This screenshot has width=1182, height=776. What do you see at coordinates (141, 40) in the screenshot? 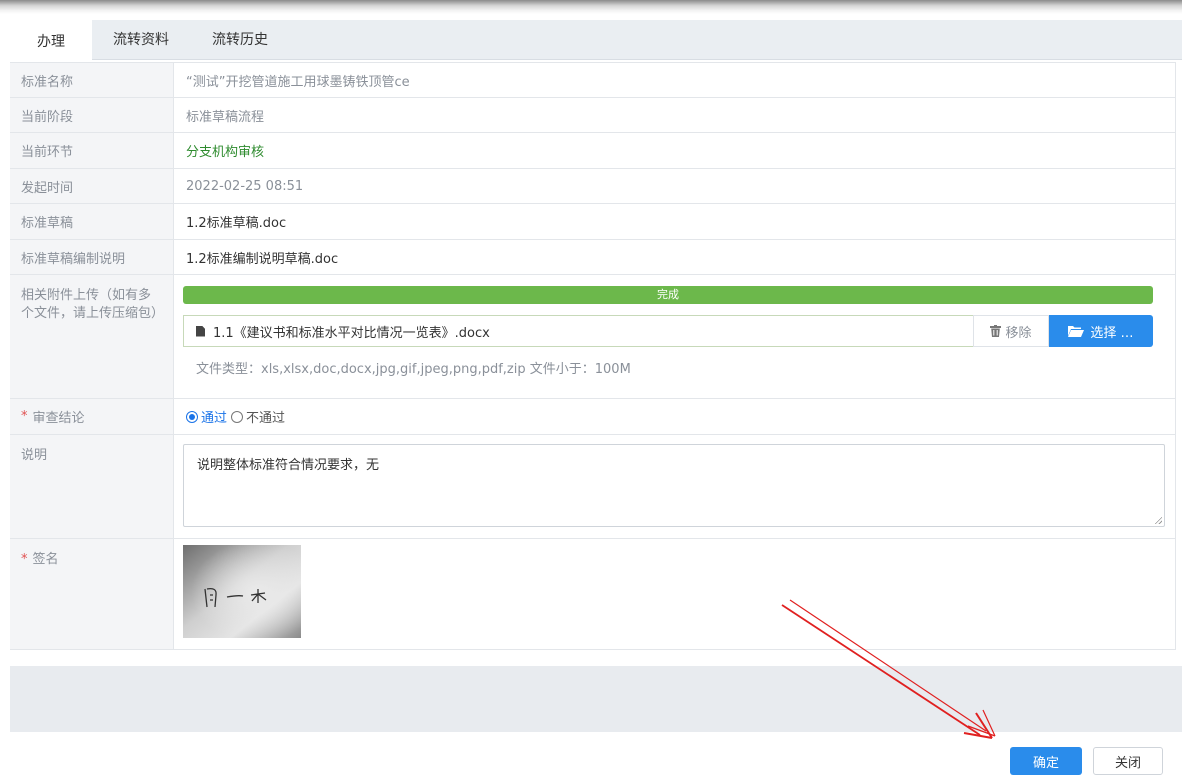
I see `tab-materials: 流转资料` at bounding box center [141, 40].